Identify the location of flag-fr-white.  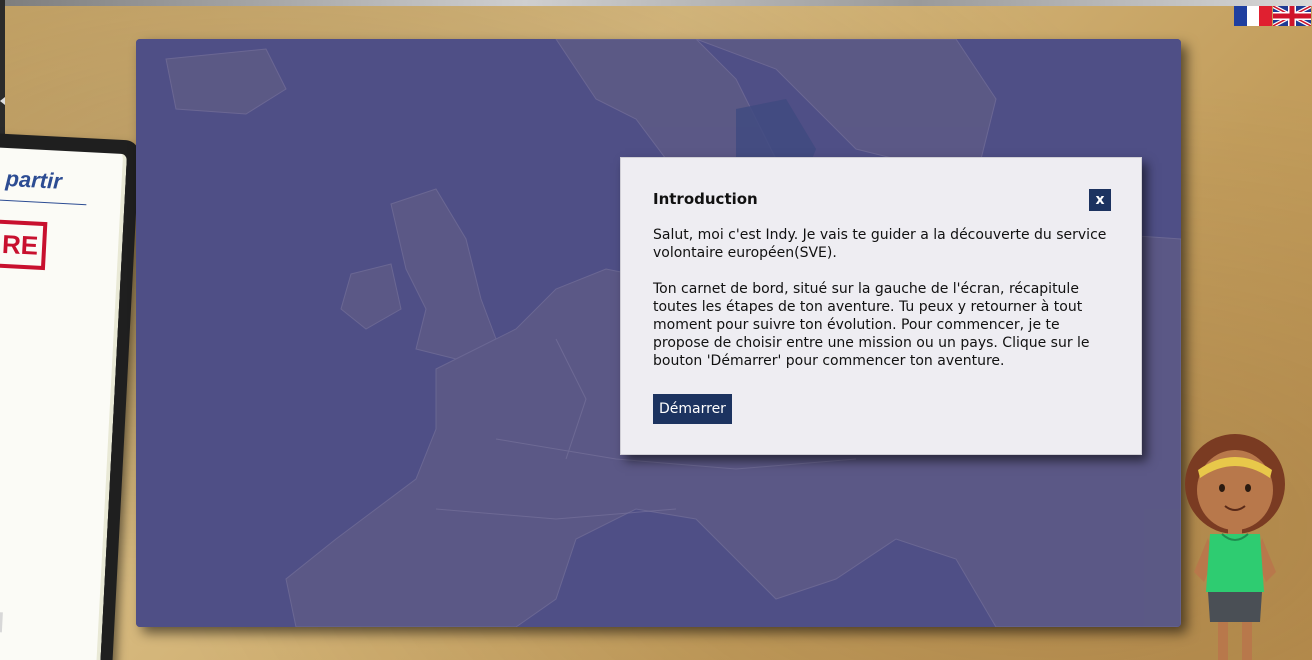
(1253, 16).